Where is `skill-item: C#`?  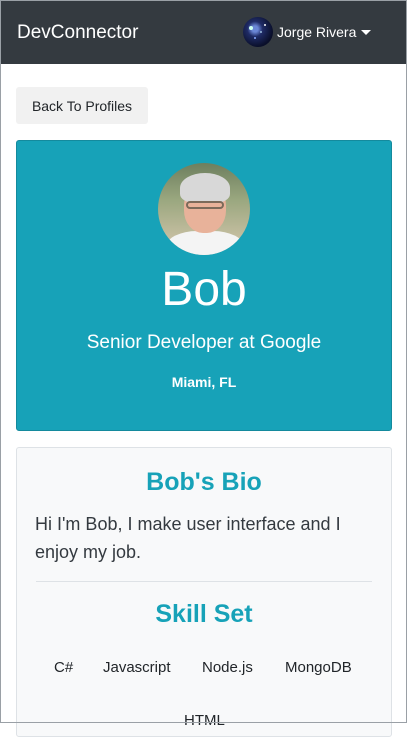
skill-item: C# is located at coordinates (64, 667).